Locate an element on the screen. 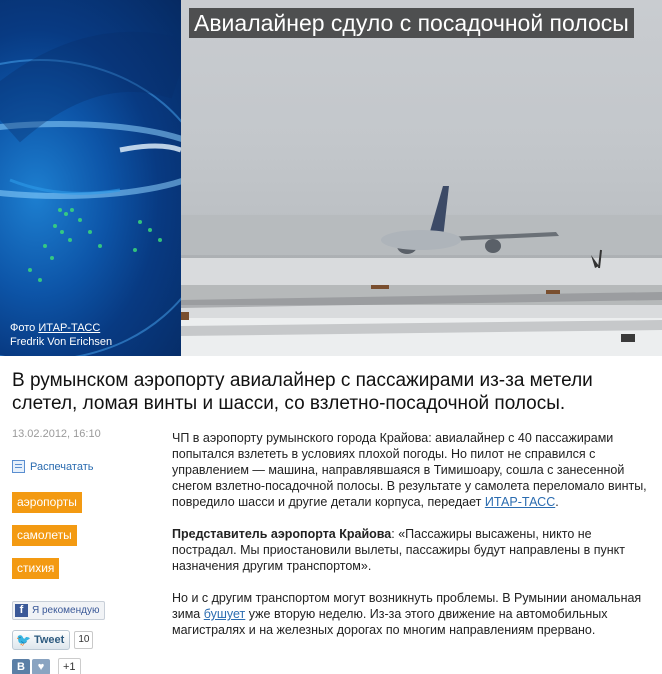 Image resolution: width=662 pixels, height=674 pixels. google-plus-one-button: +1 is located at coordinates (69, 666).